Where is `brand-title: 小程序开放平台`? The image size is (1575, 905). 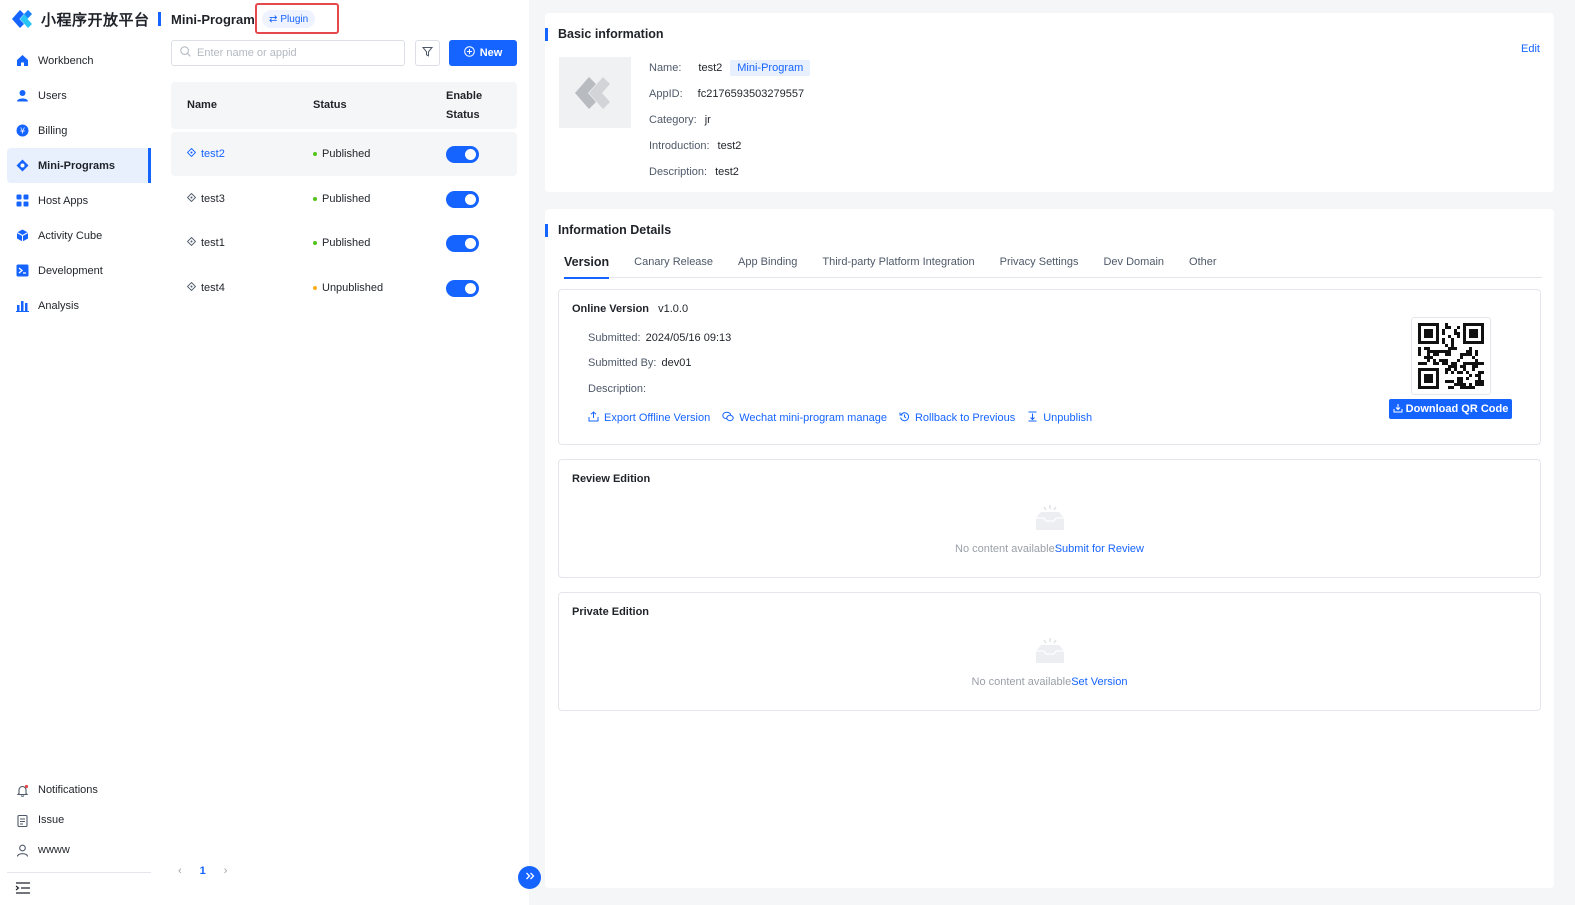 brand-title: 小程序开放平台 is located at coordinates (95, 20).